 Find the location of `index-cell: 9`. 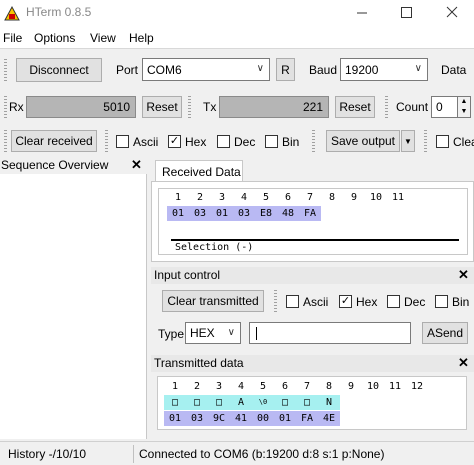

index-cell: 9 is located at coordinates (351, 386).